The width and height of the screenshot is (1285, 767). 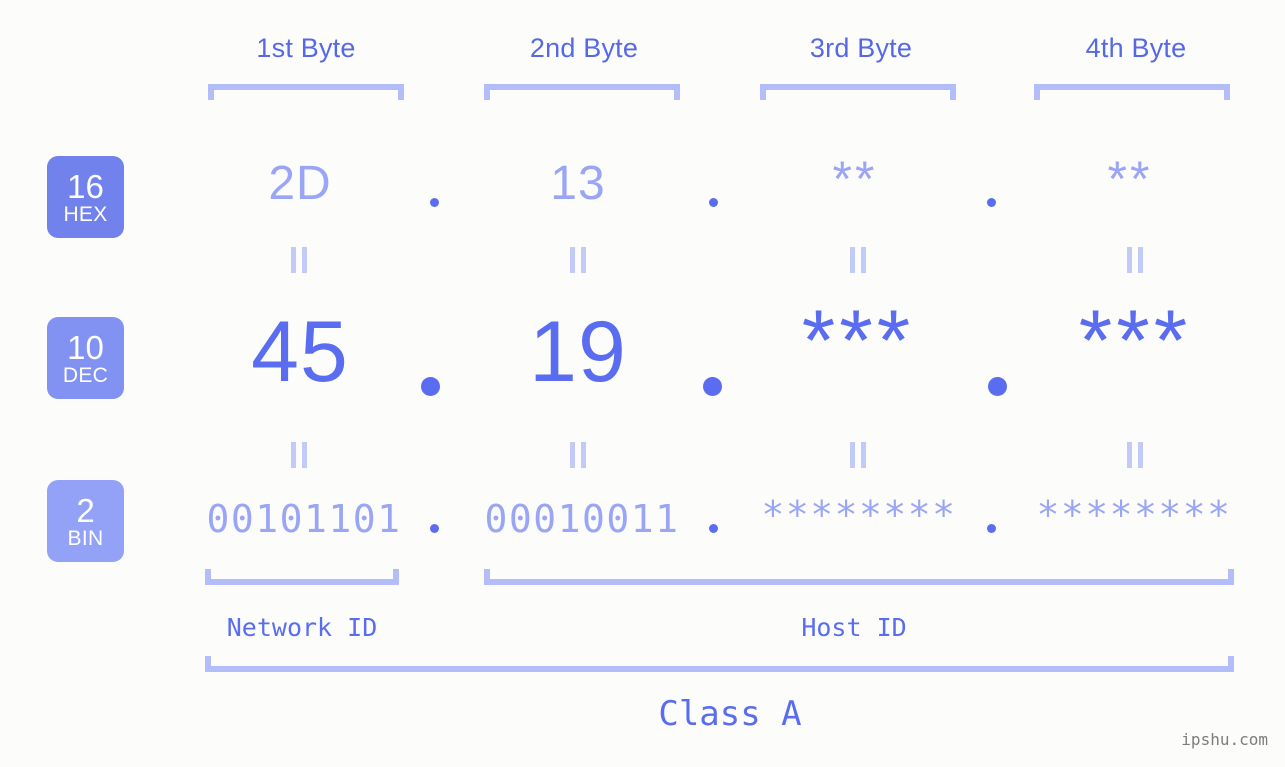 I want to click on base-badge-dec-name: DEC, so click(x=85, y=375).